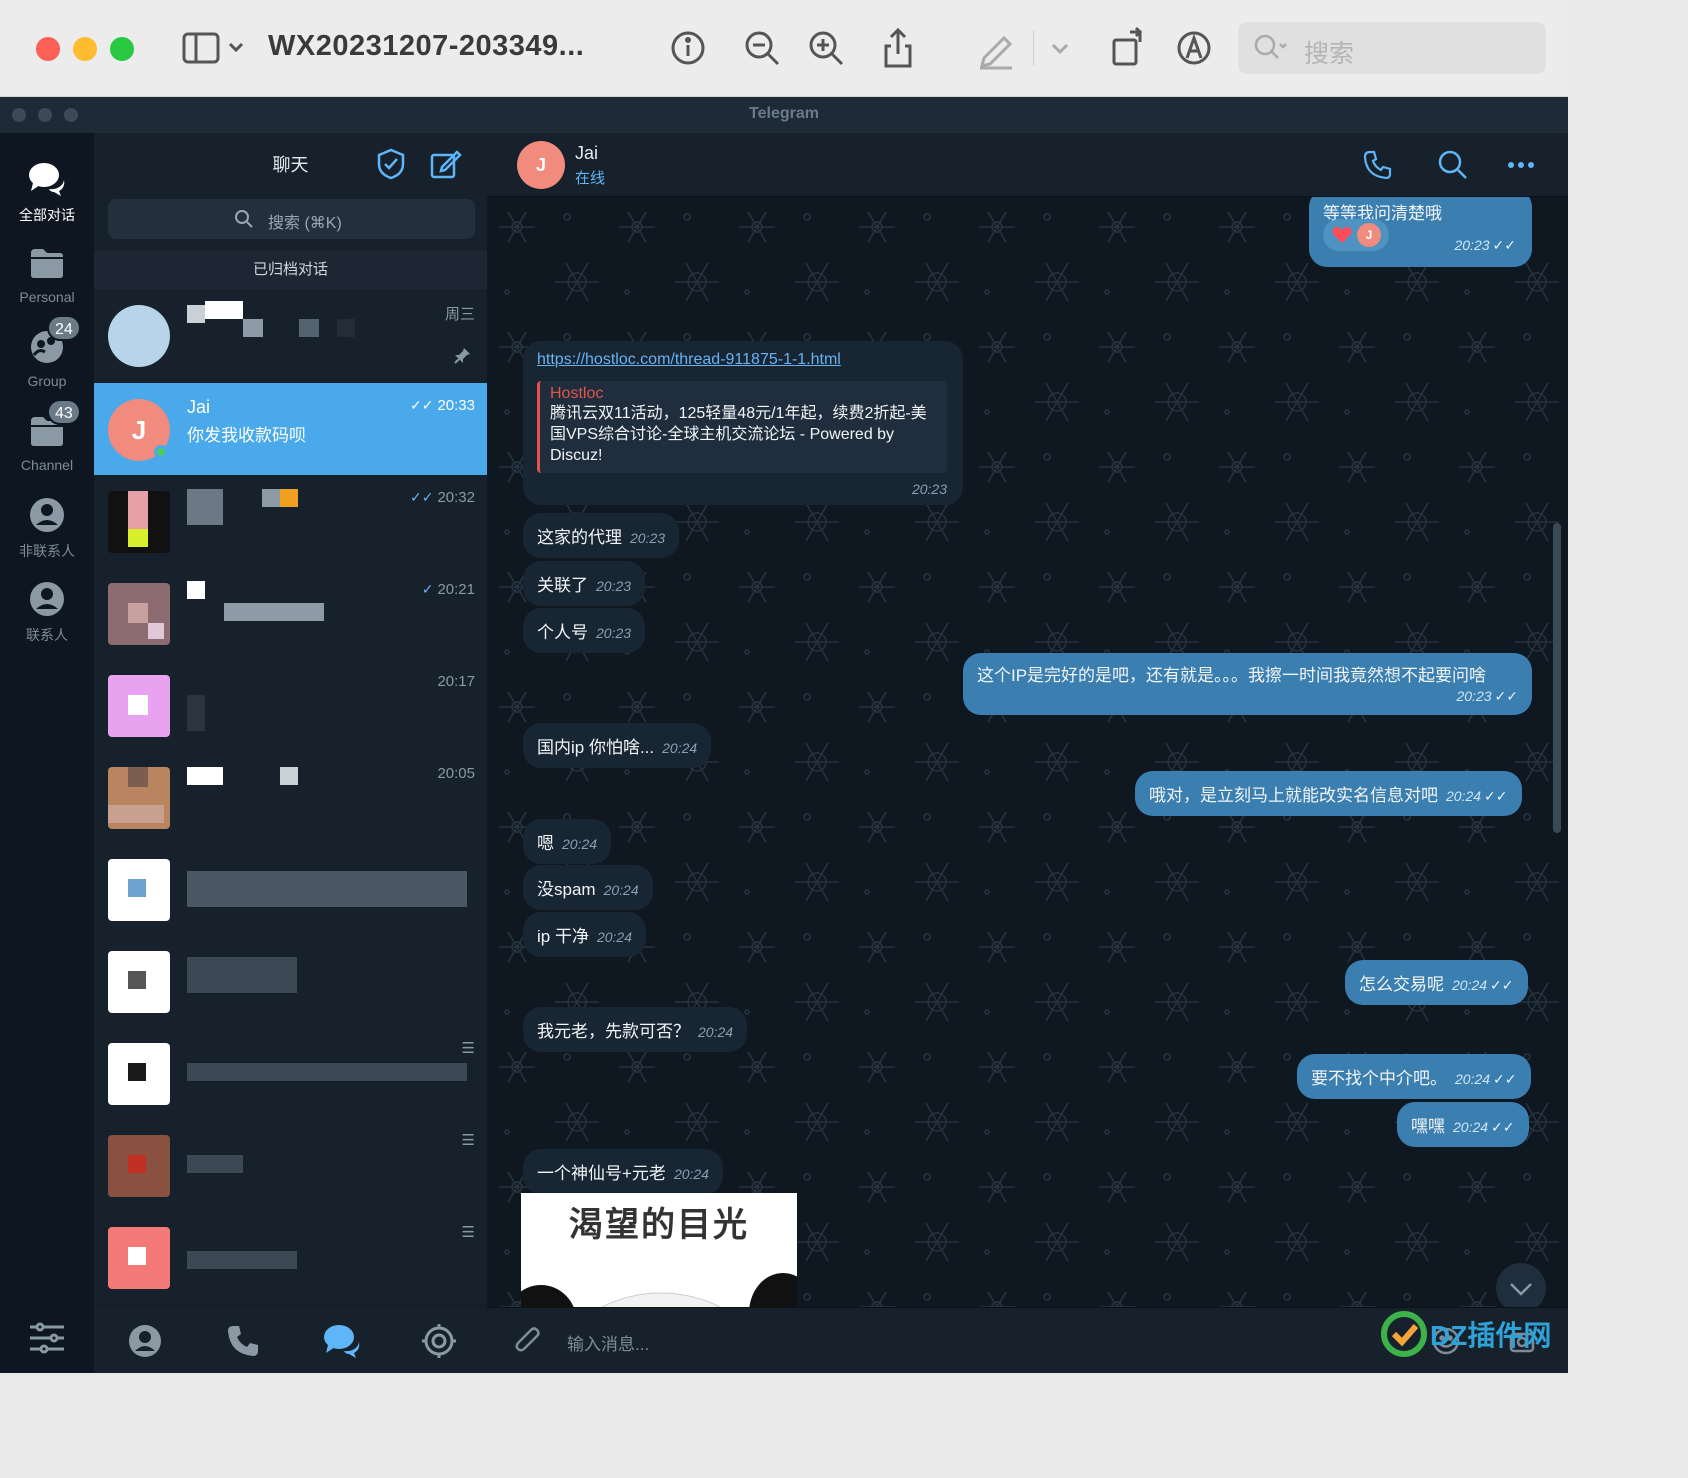 This screenshot has height=1478, width=1688. What do you see at coordinates (1379, 1078) in the screenshot?
I see `message-text: 要不找个中介吧。` at bounding box center [1379, 1078].